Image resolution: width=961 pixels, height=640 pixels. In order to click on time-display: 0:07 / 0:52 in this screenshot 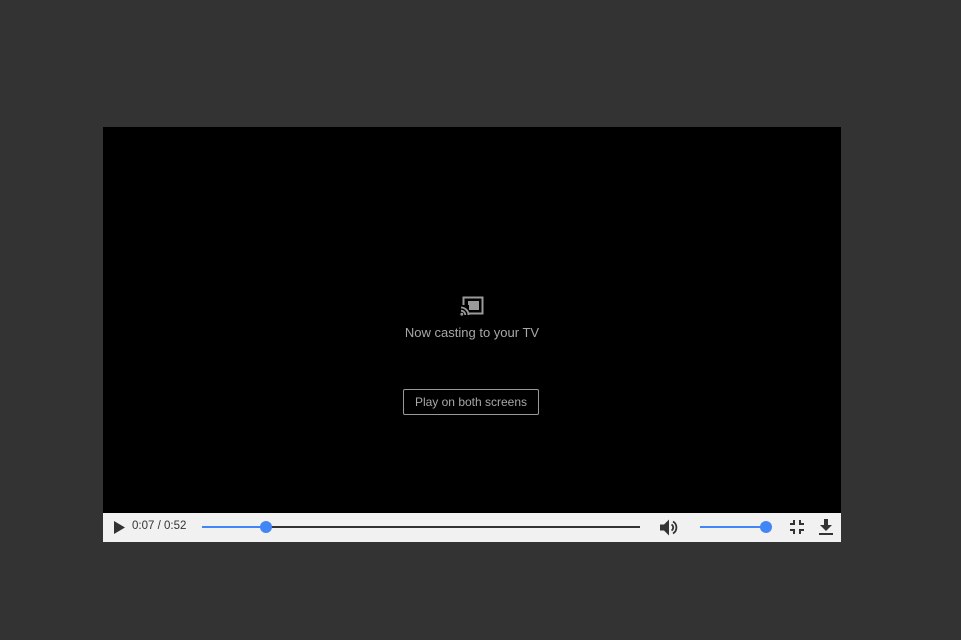, I will do `click(159, 526)`.